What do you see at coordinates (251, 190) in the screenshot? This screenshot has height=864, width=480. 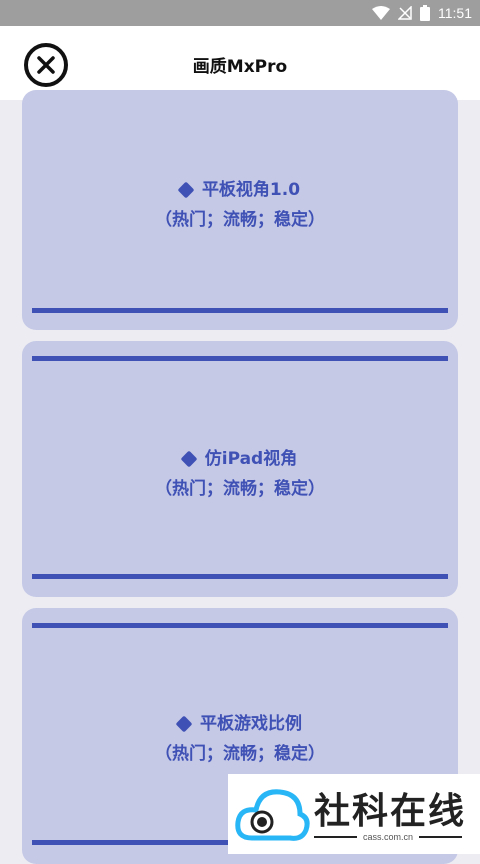 I see `card-title: 平板视角1.0` at bounding box center [251, 190].